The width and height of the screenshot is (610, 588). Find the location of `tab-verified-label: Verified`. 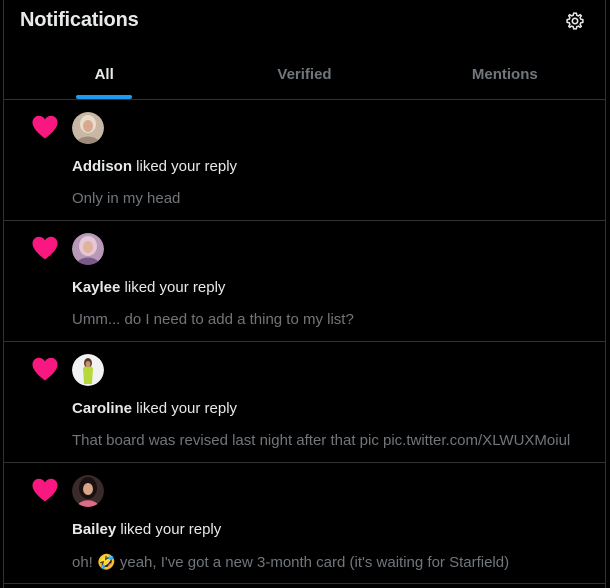

tab-verified-label: Verified is located at coordinates (304, 74).